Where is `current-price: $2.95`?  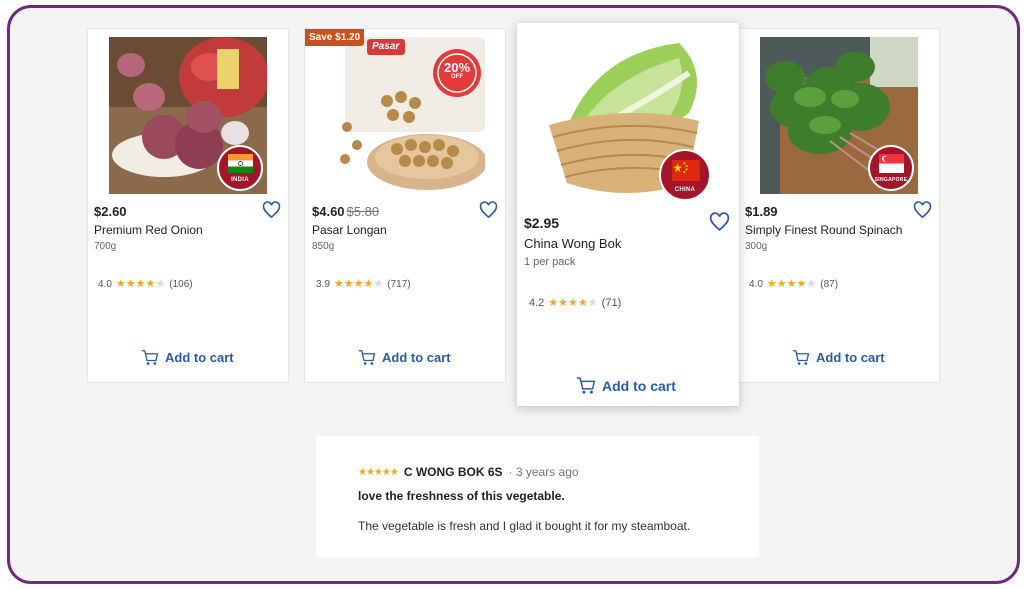 current-price: $2.95 is located at coordinates (542, 223).